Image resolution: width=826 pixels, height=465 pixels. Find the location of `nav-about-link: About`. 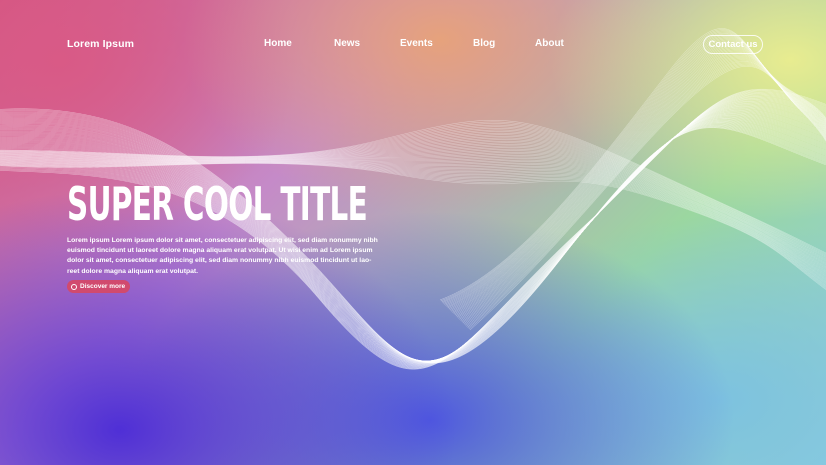

nav-about-link: About is located at coordinates (549, 43).